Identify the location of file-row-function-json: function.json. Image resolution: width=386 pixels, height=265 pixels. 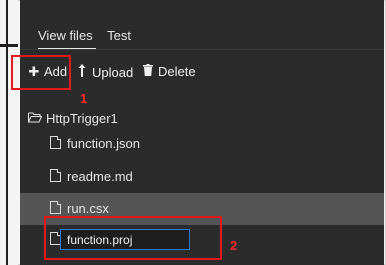
(202, 144).